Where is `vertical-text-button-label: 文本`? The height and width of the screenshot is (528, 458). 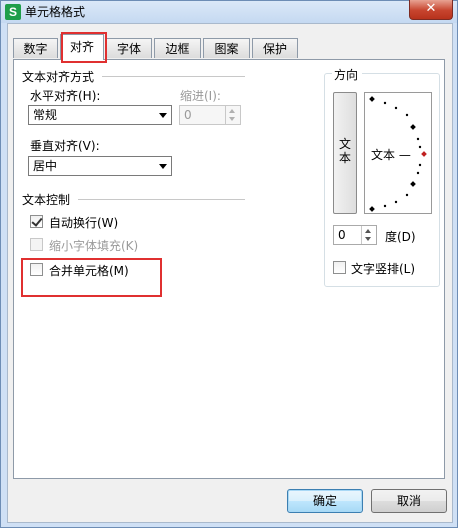 vertical-text-button-label: 文本 is located at coordinates (345, 151).